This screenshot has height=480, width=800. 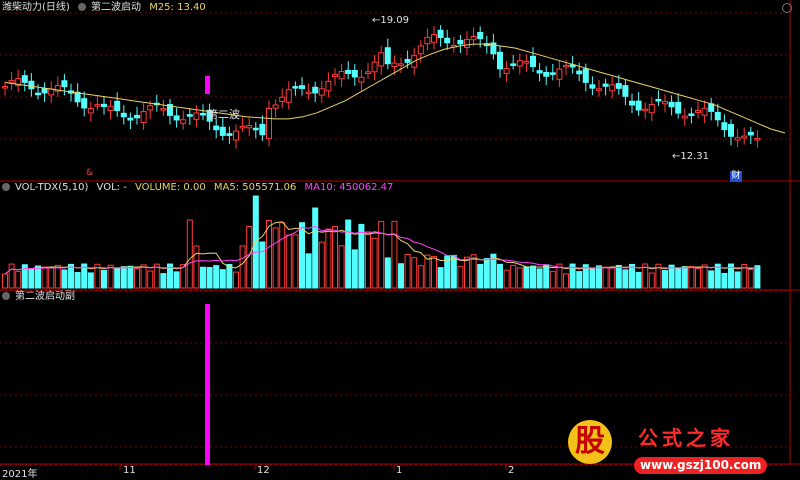 What do you see at coordinates (129, 470) in the screenshot?
I see `x-axis-label: 11` at bounding box center [129, 470].